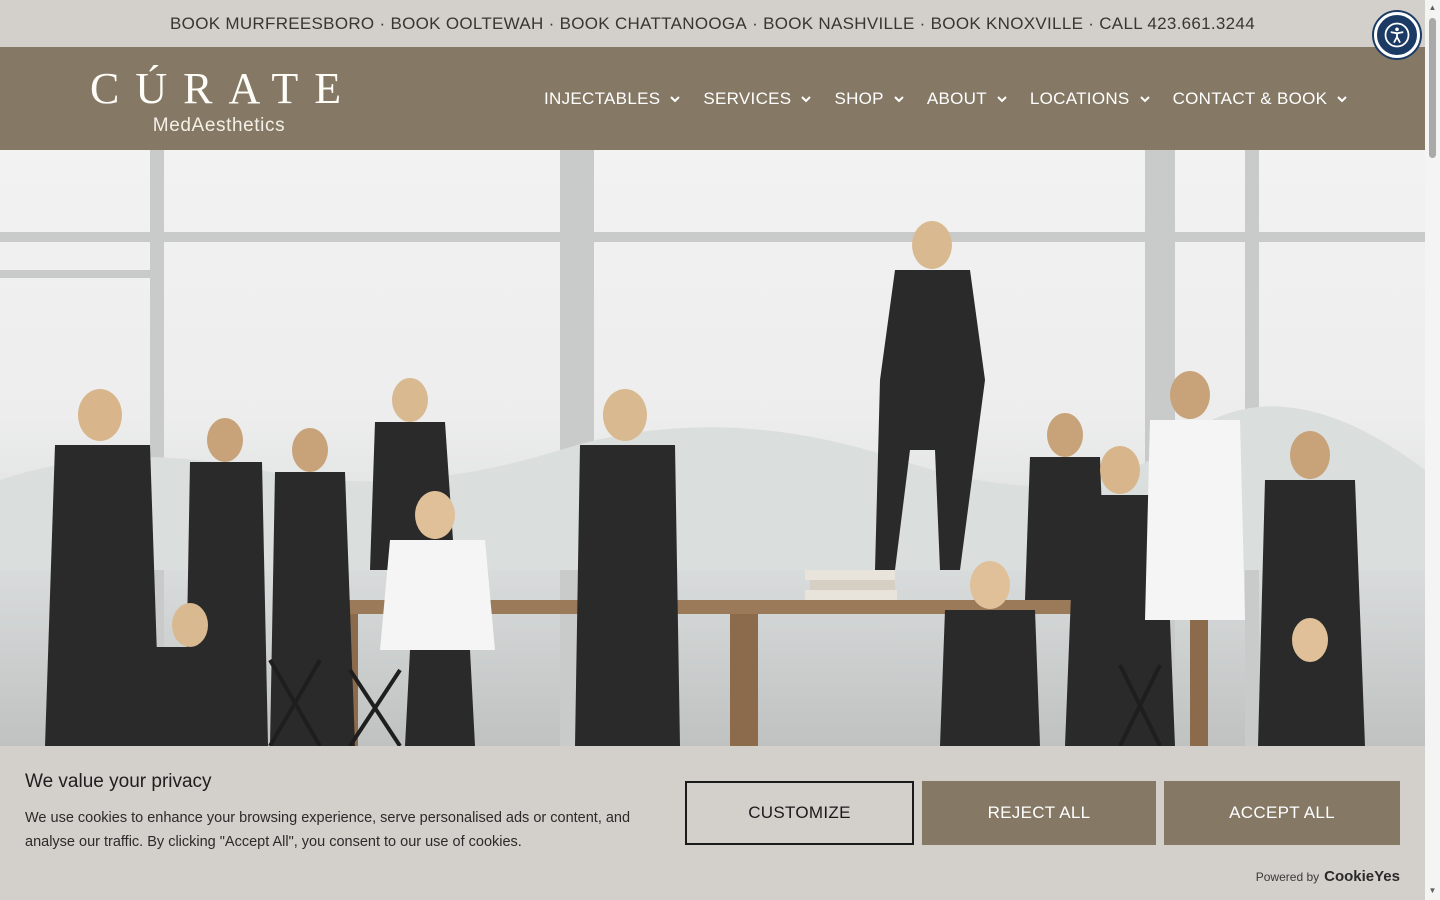  Describe the element at coordinates (799, 813) in the screenshot. I see `customize-button: CUSTOMIZE` at that location.